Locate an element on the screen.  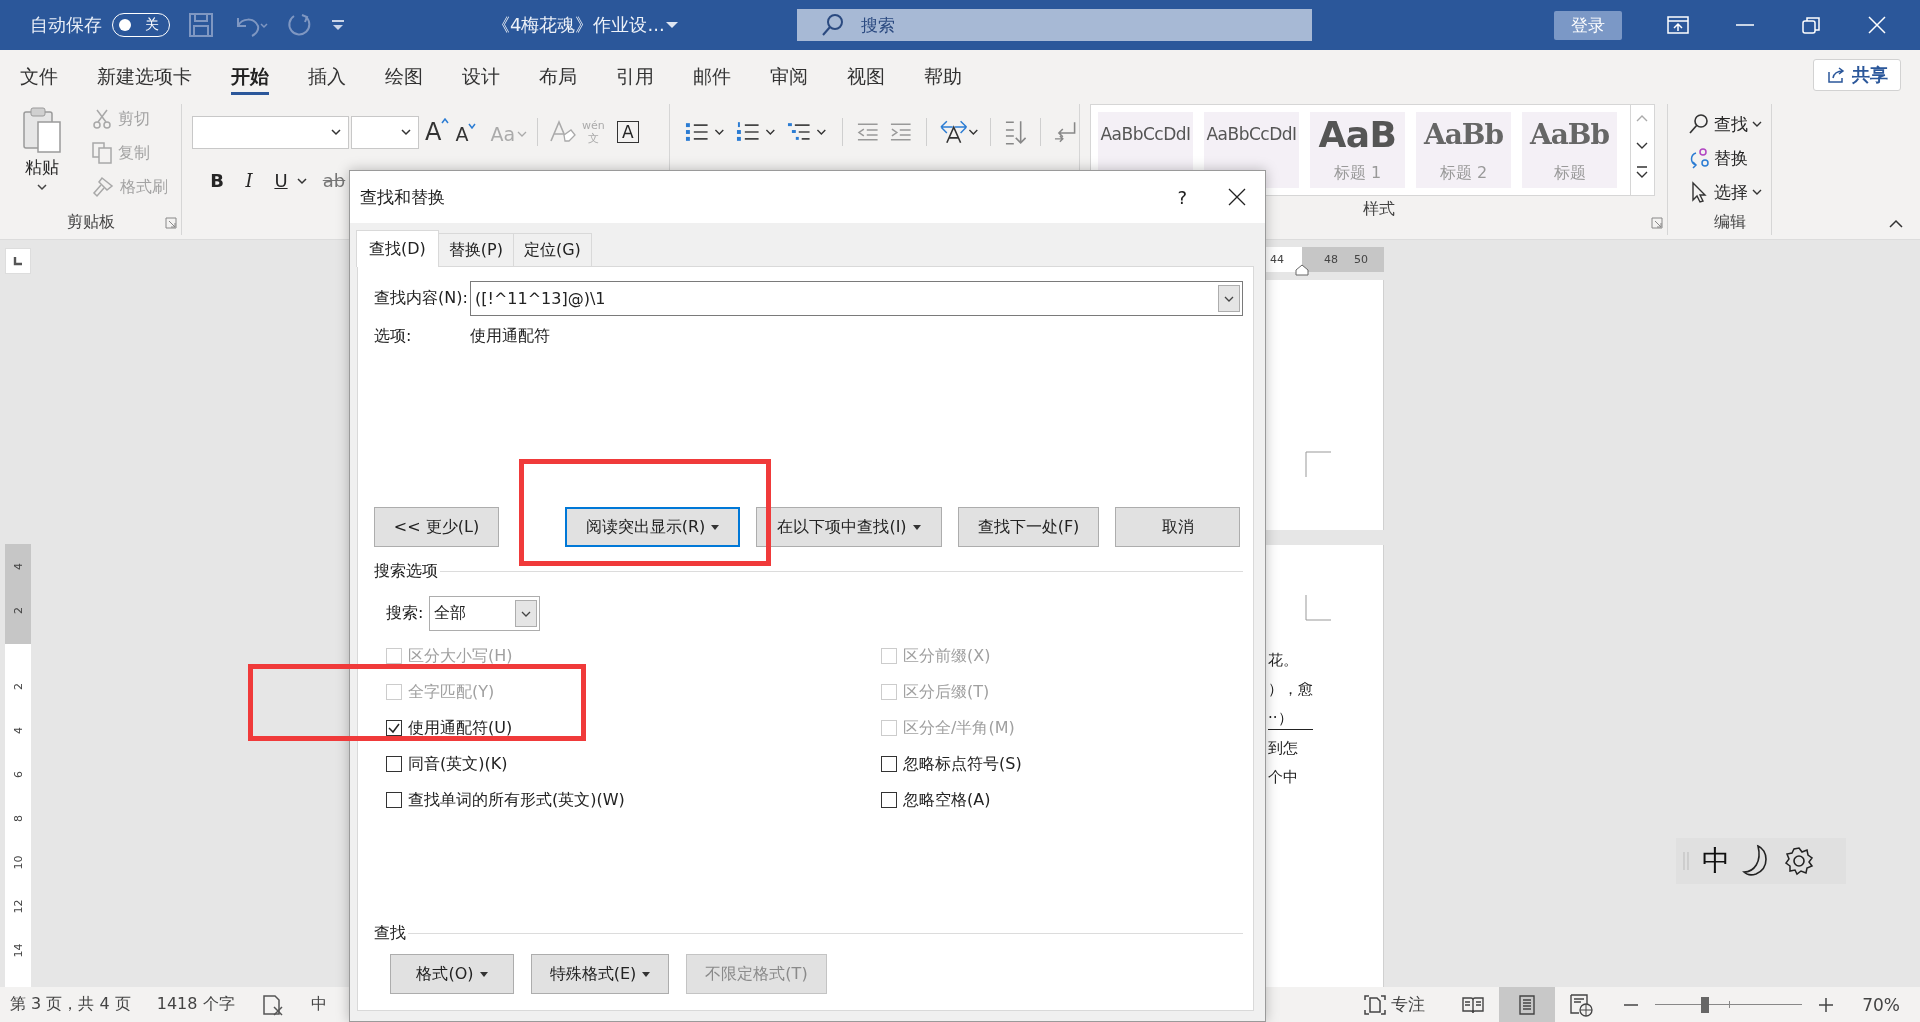
save-icon is located at coordinates (201, 25).